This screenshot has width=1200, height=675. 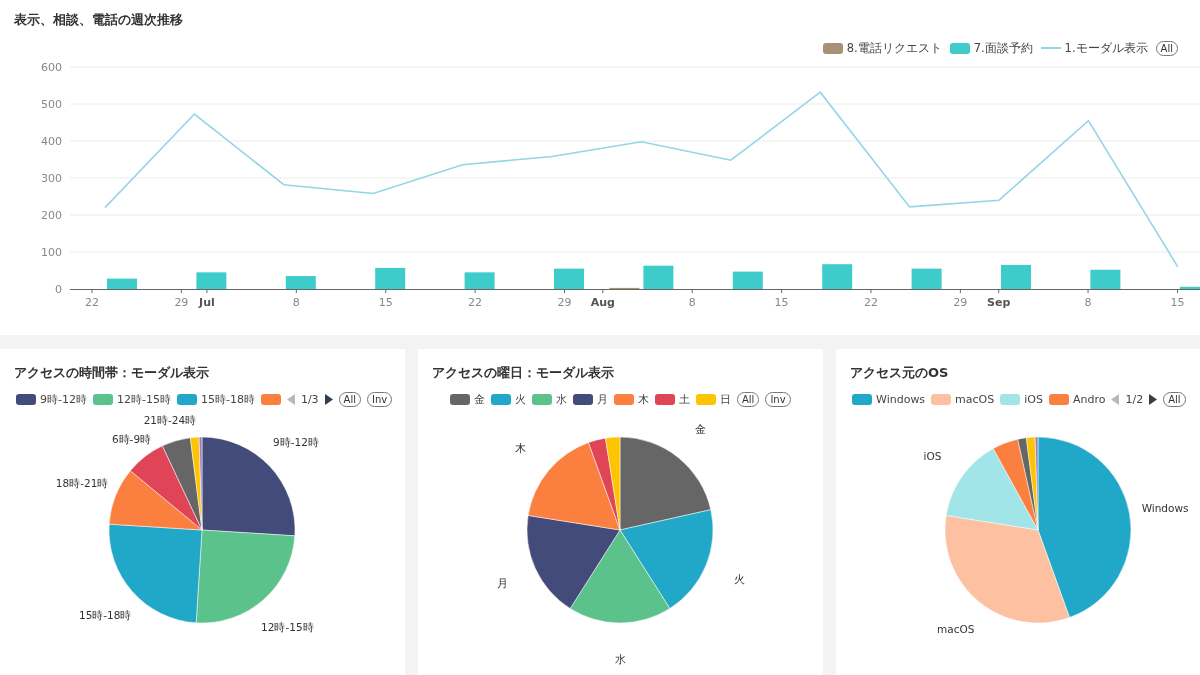 I want to click on chart-title: アクセスの曜日：モーダル表示, so click(x=523, y=373).